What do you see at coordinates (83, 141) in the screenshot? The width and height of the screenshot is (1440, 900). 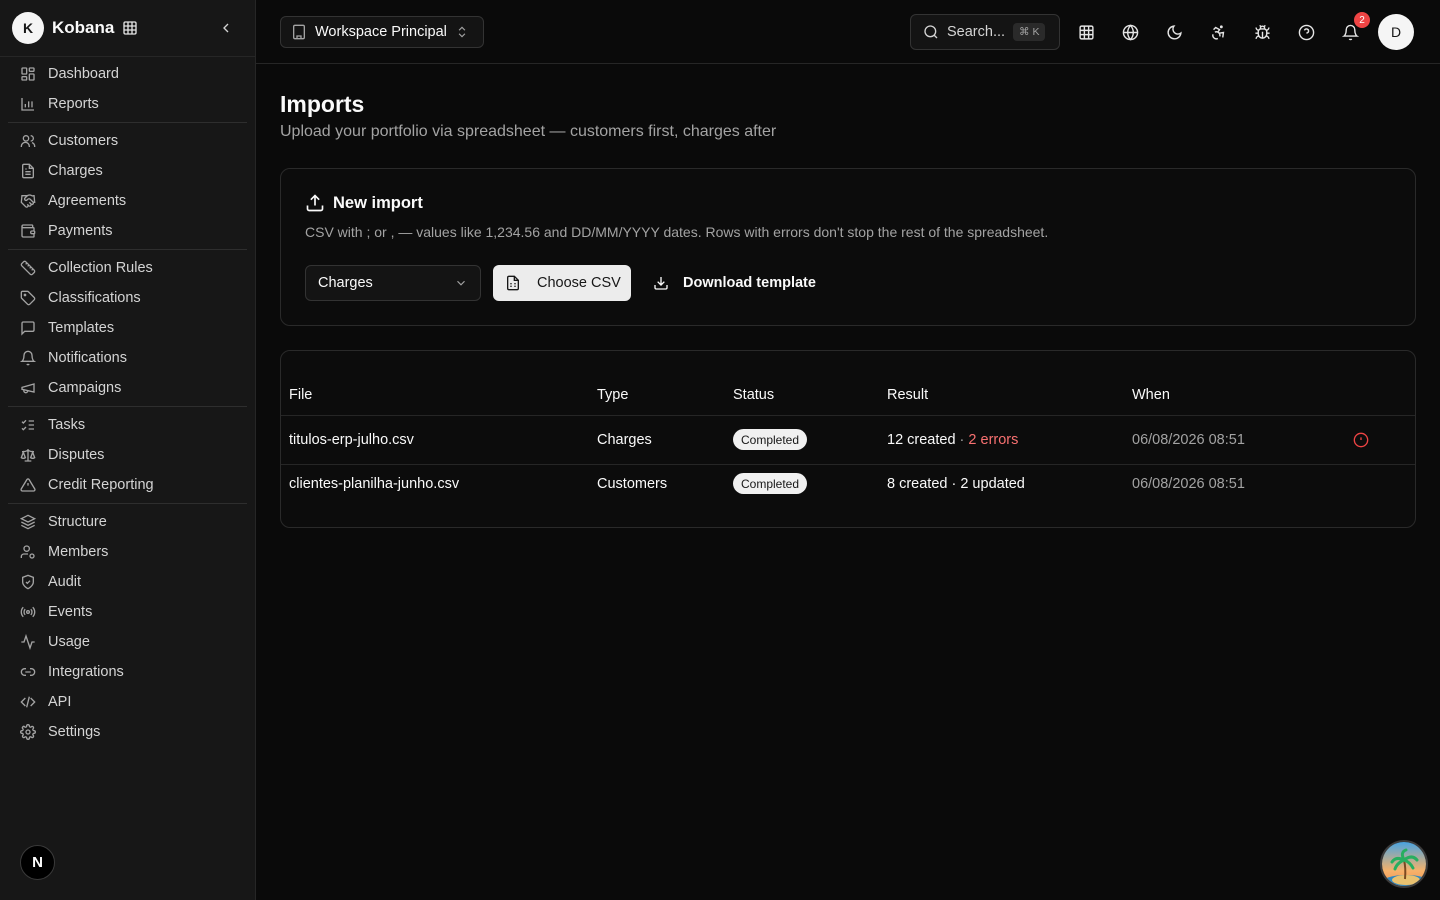 I see `sidebar-item-label: Customers` at bounding box center [83, 141].